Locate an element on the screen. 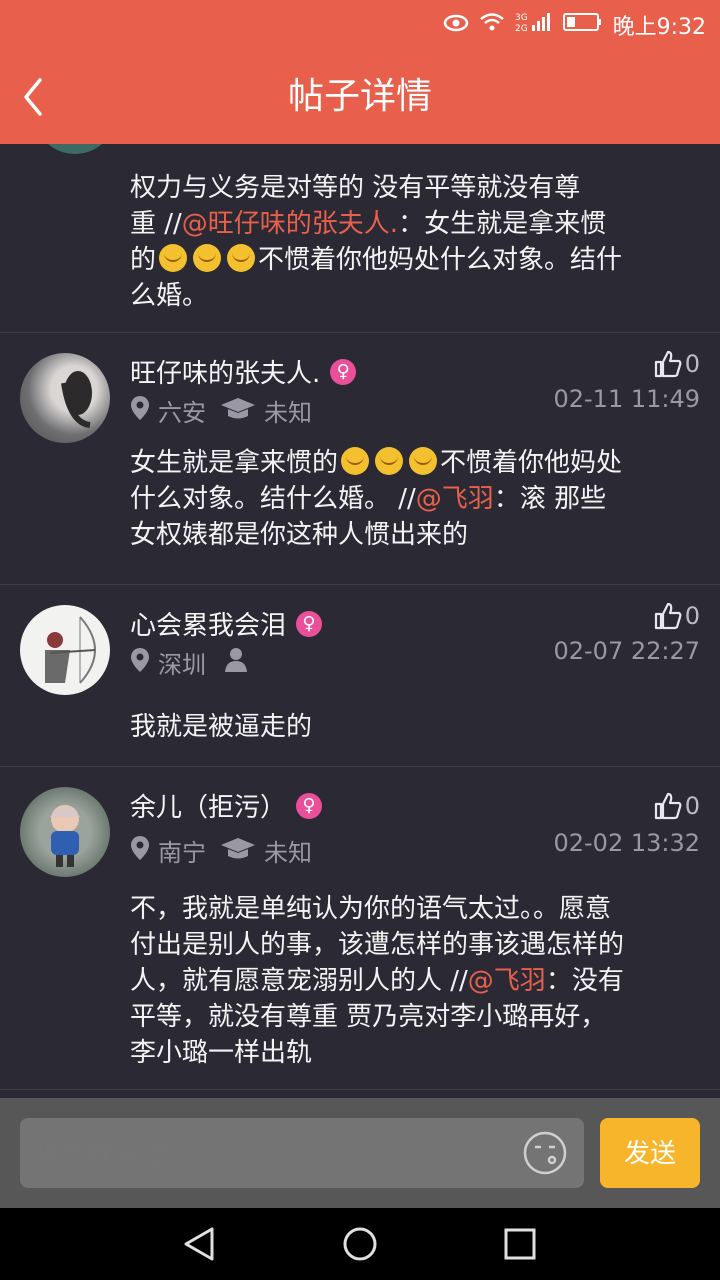  name-row: 旺仔味的张夫人. ♀ is located at coordinates (243, 371).